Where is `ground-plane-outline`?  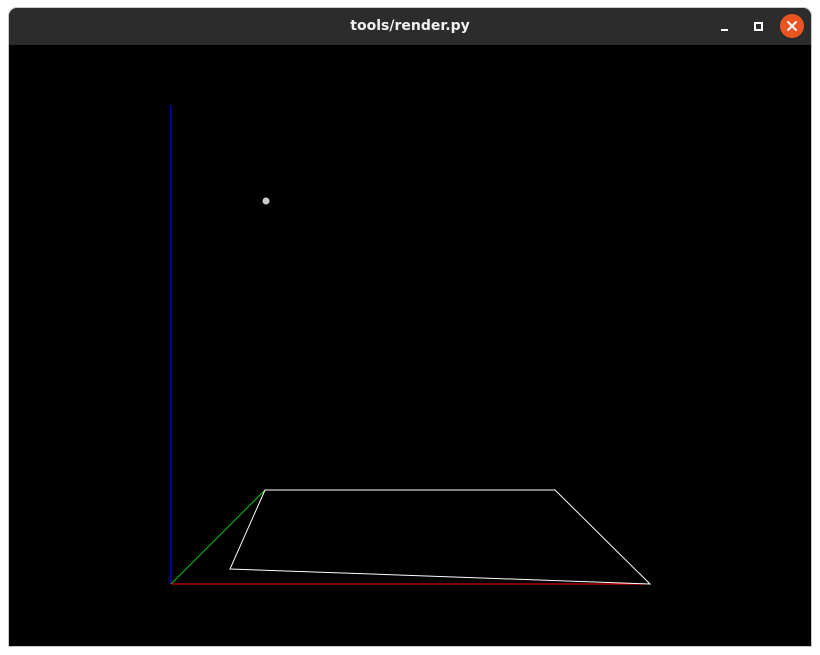
ground-plane-outline is located at coordinates (440, 537).